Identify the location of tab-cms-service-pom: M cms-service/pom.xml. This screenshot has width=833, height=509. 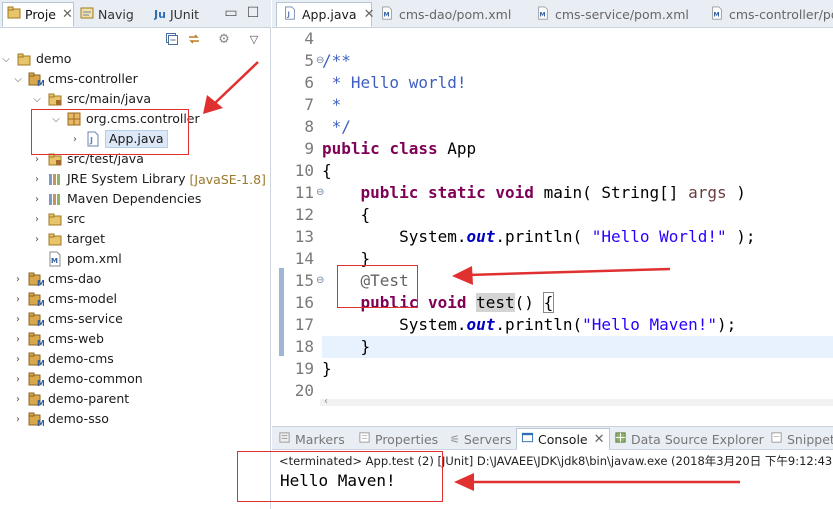
(612, 14).